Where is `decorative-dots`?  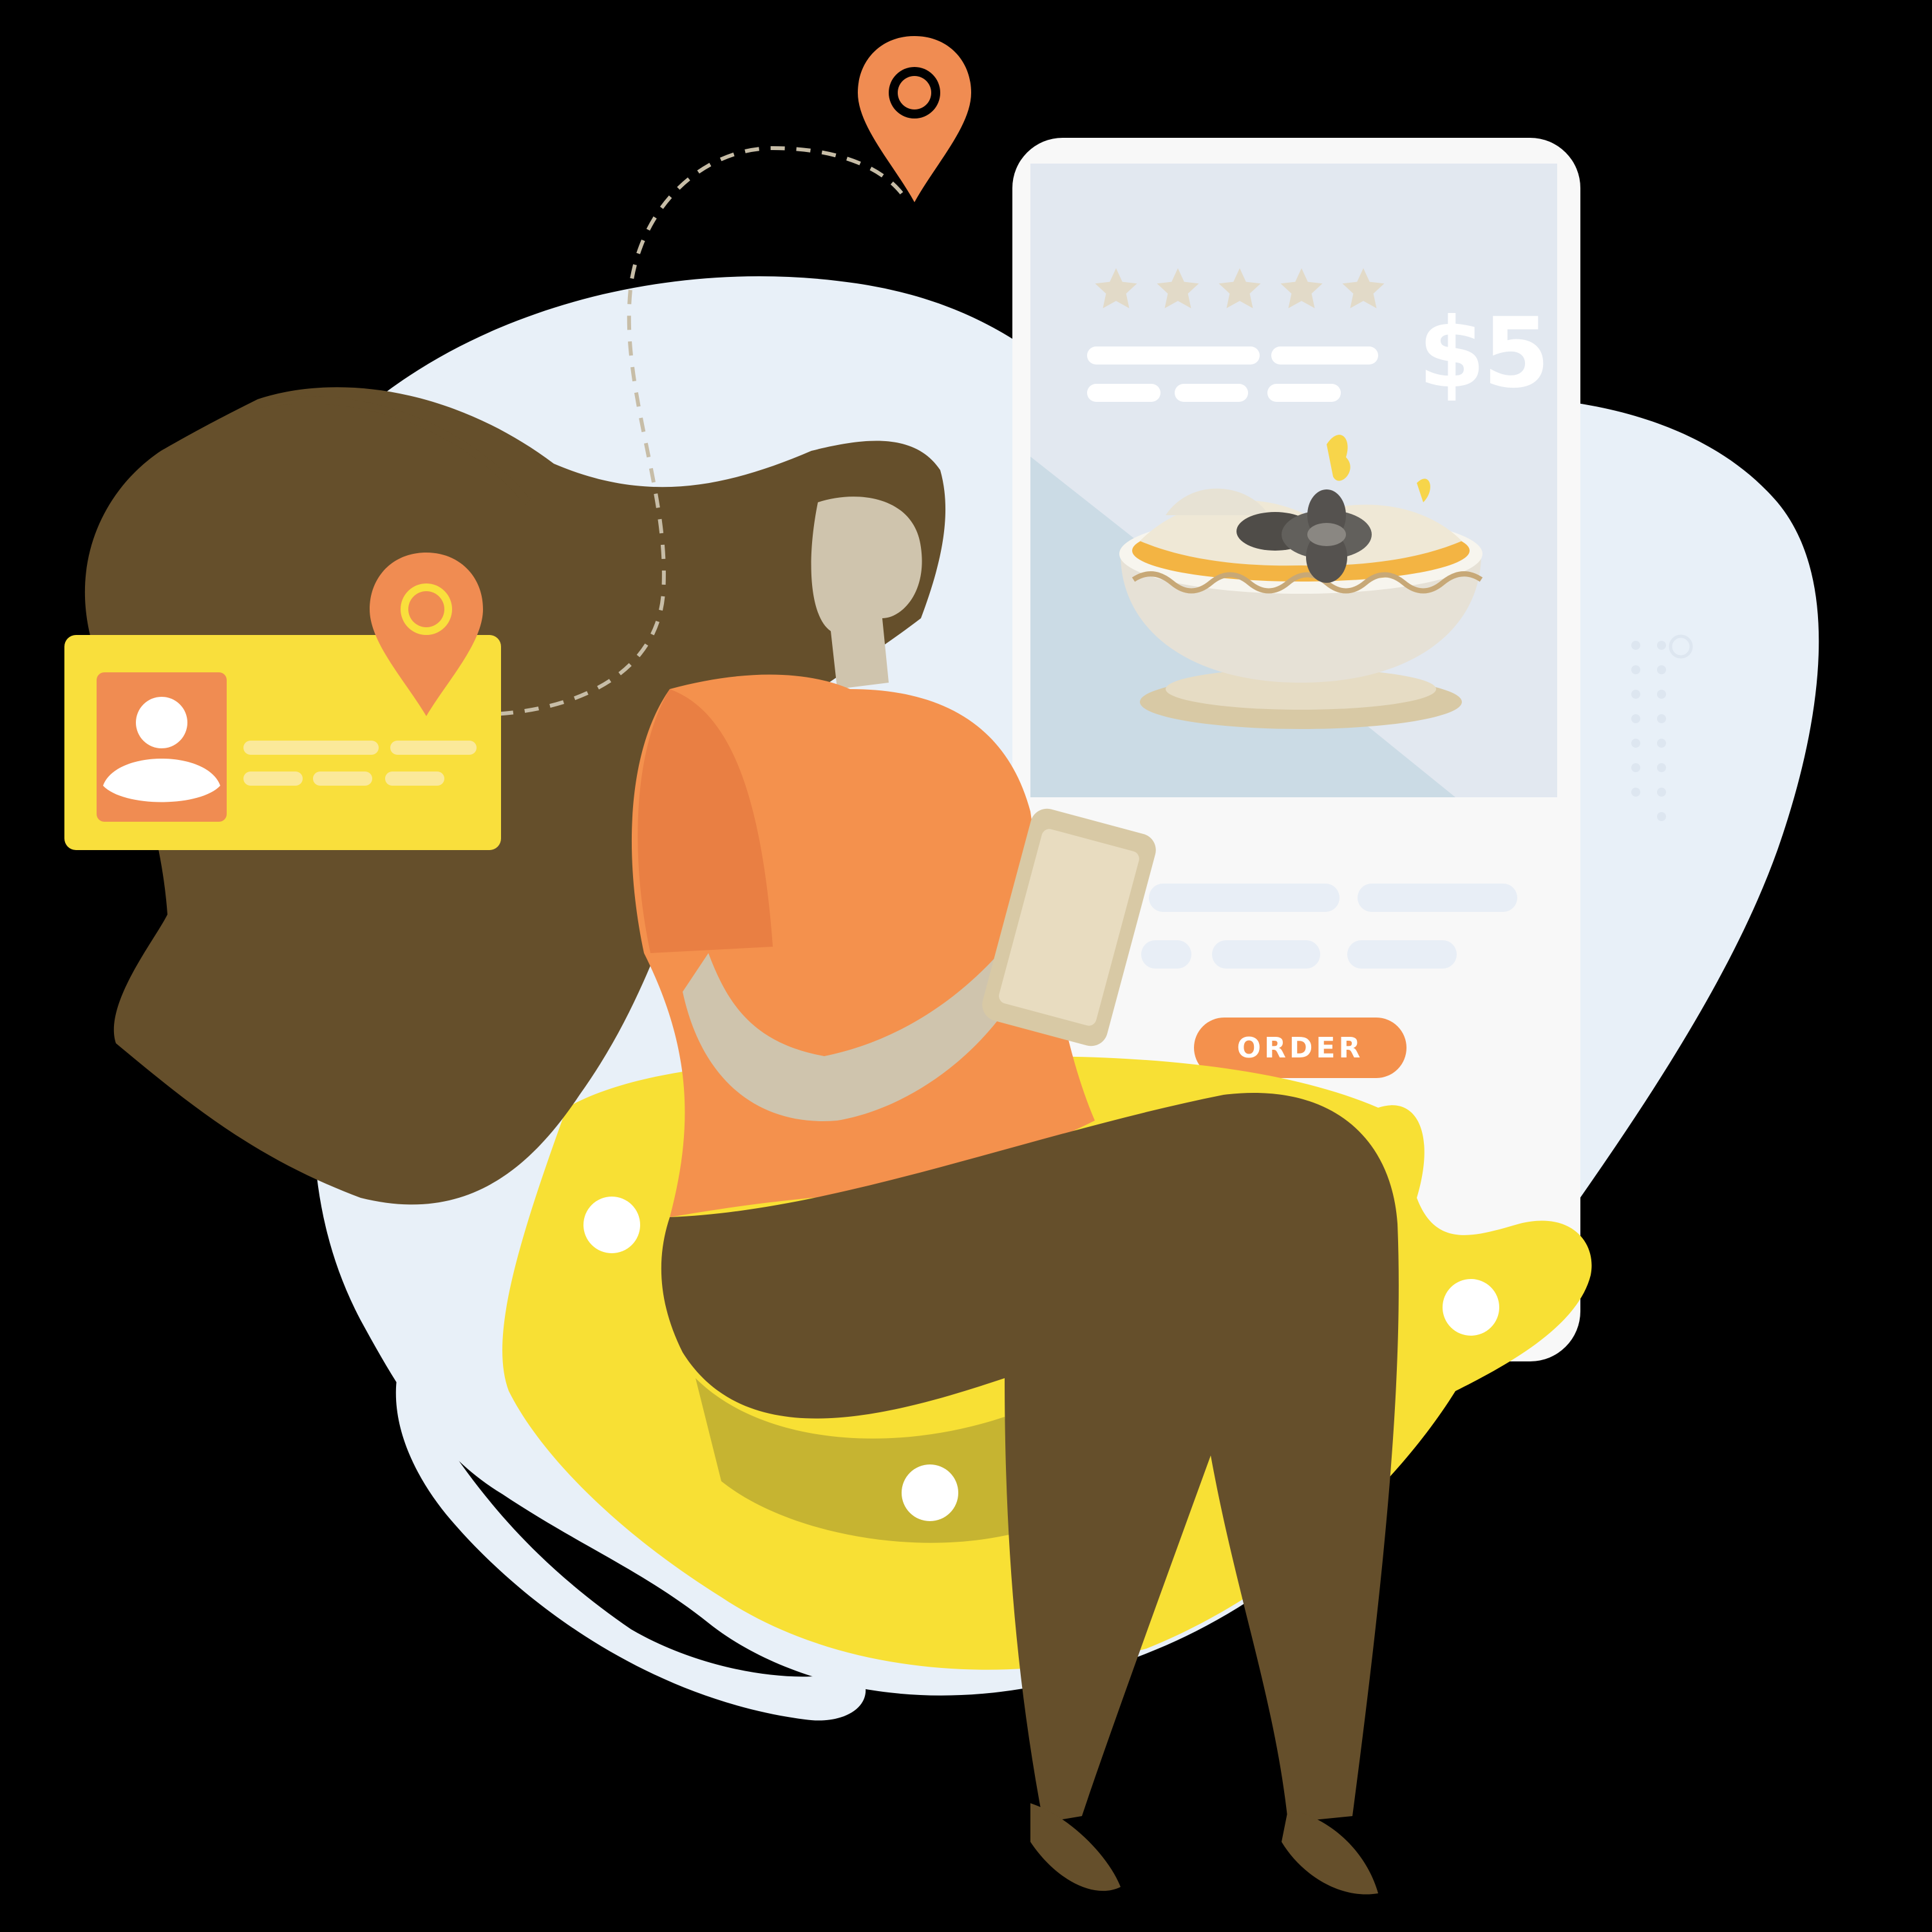 decorative-dots is located at coordinates (1662, 727).